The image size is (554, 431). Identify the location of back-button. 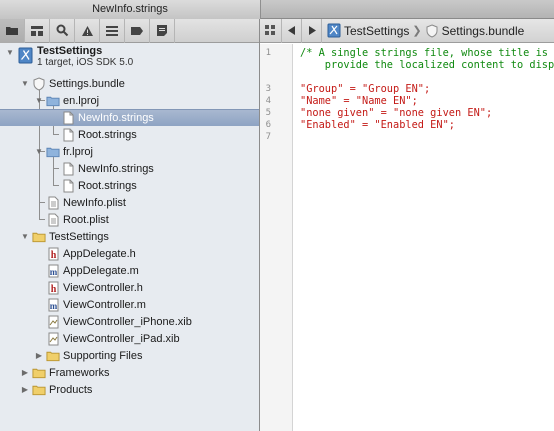
(292, 30).